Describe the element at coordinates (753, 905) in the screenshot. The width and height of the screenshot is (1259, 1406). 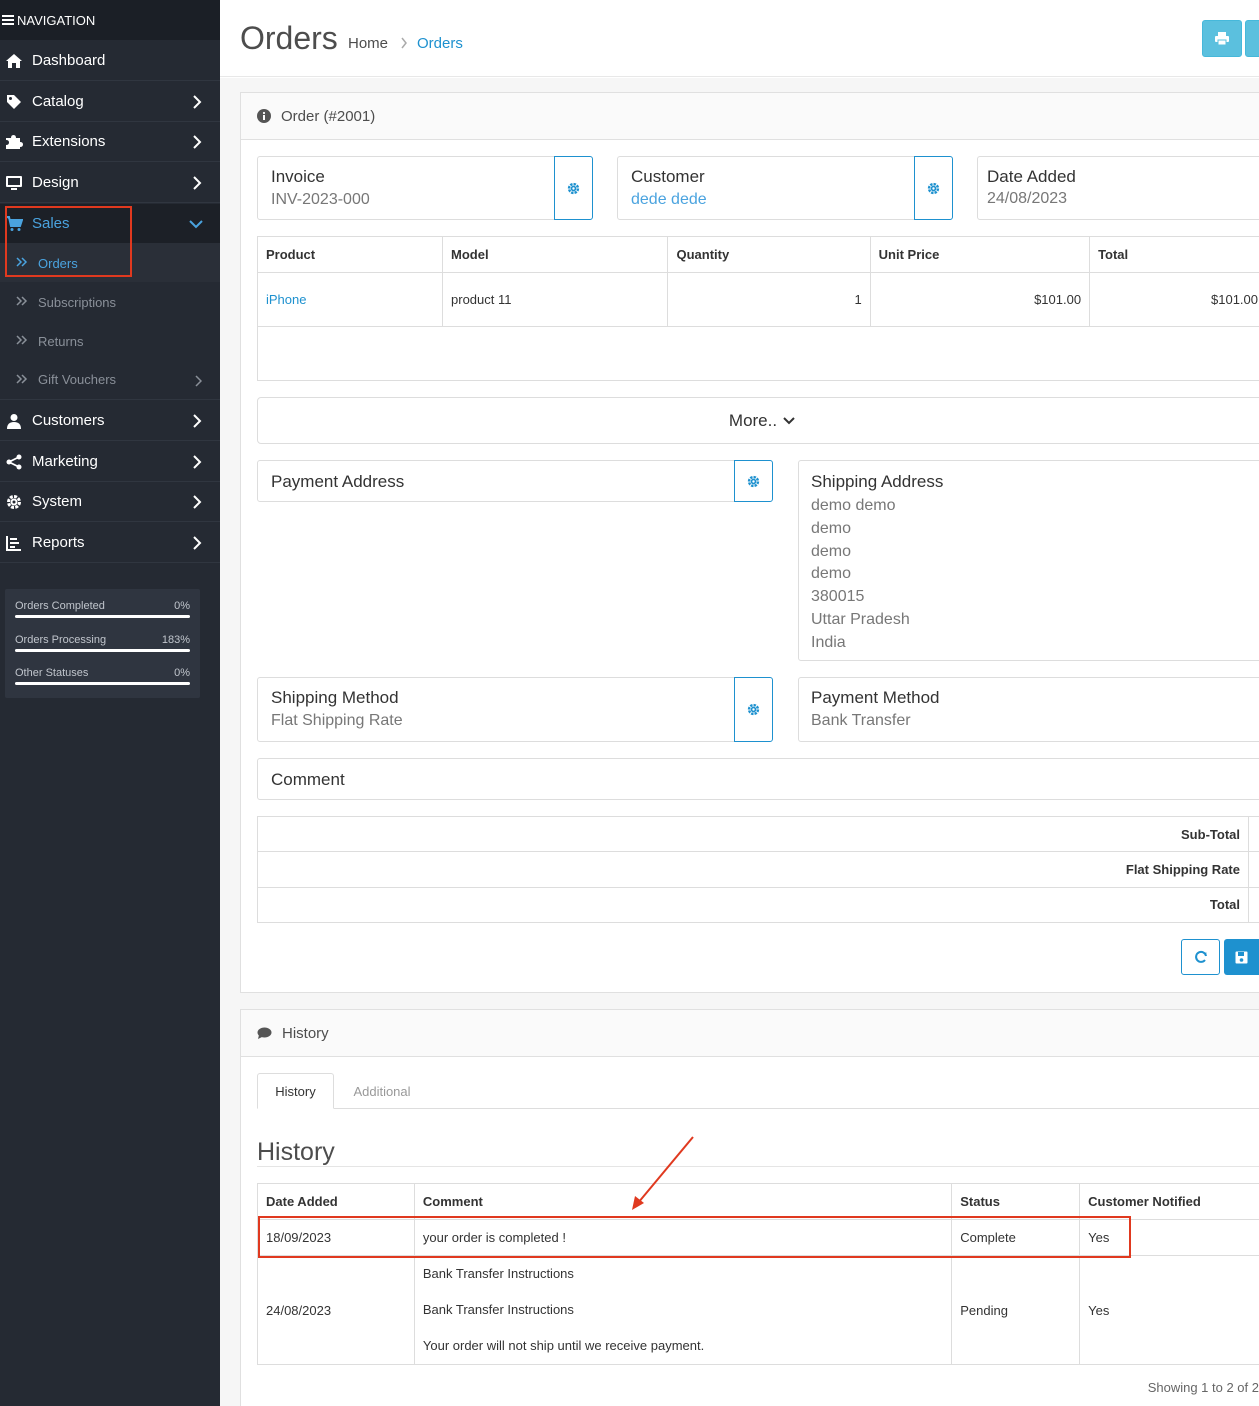
I see `total-label: Total` at that location.